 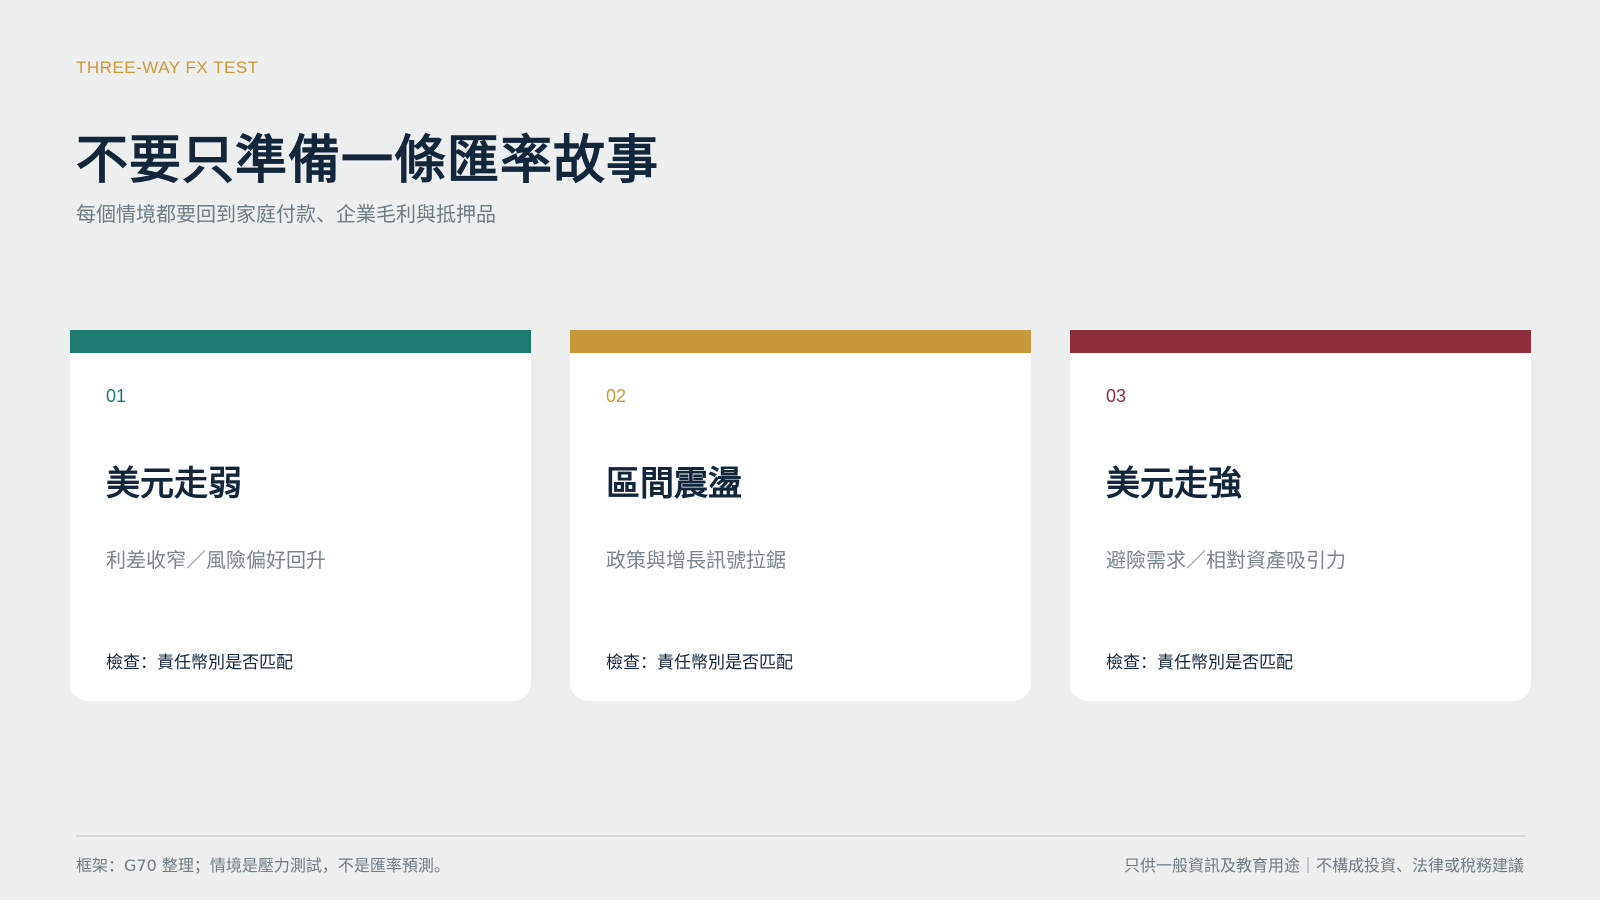 I want to click on card-description: 利差收窄／風險偏好回升, so click(x=216, y=560).